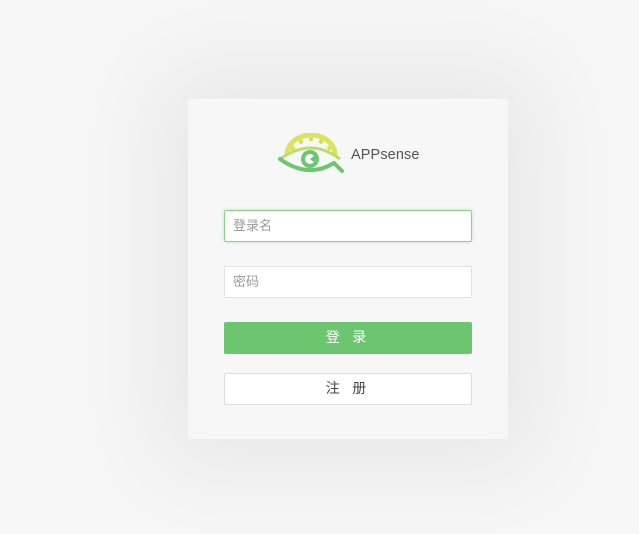 The width and height of the screenshot is (639, 534). I want to click on login-button: 登 录, so click(348, 338).